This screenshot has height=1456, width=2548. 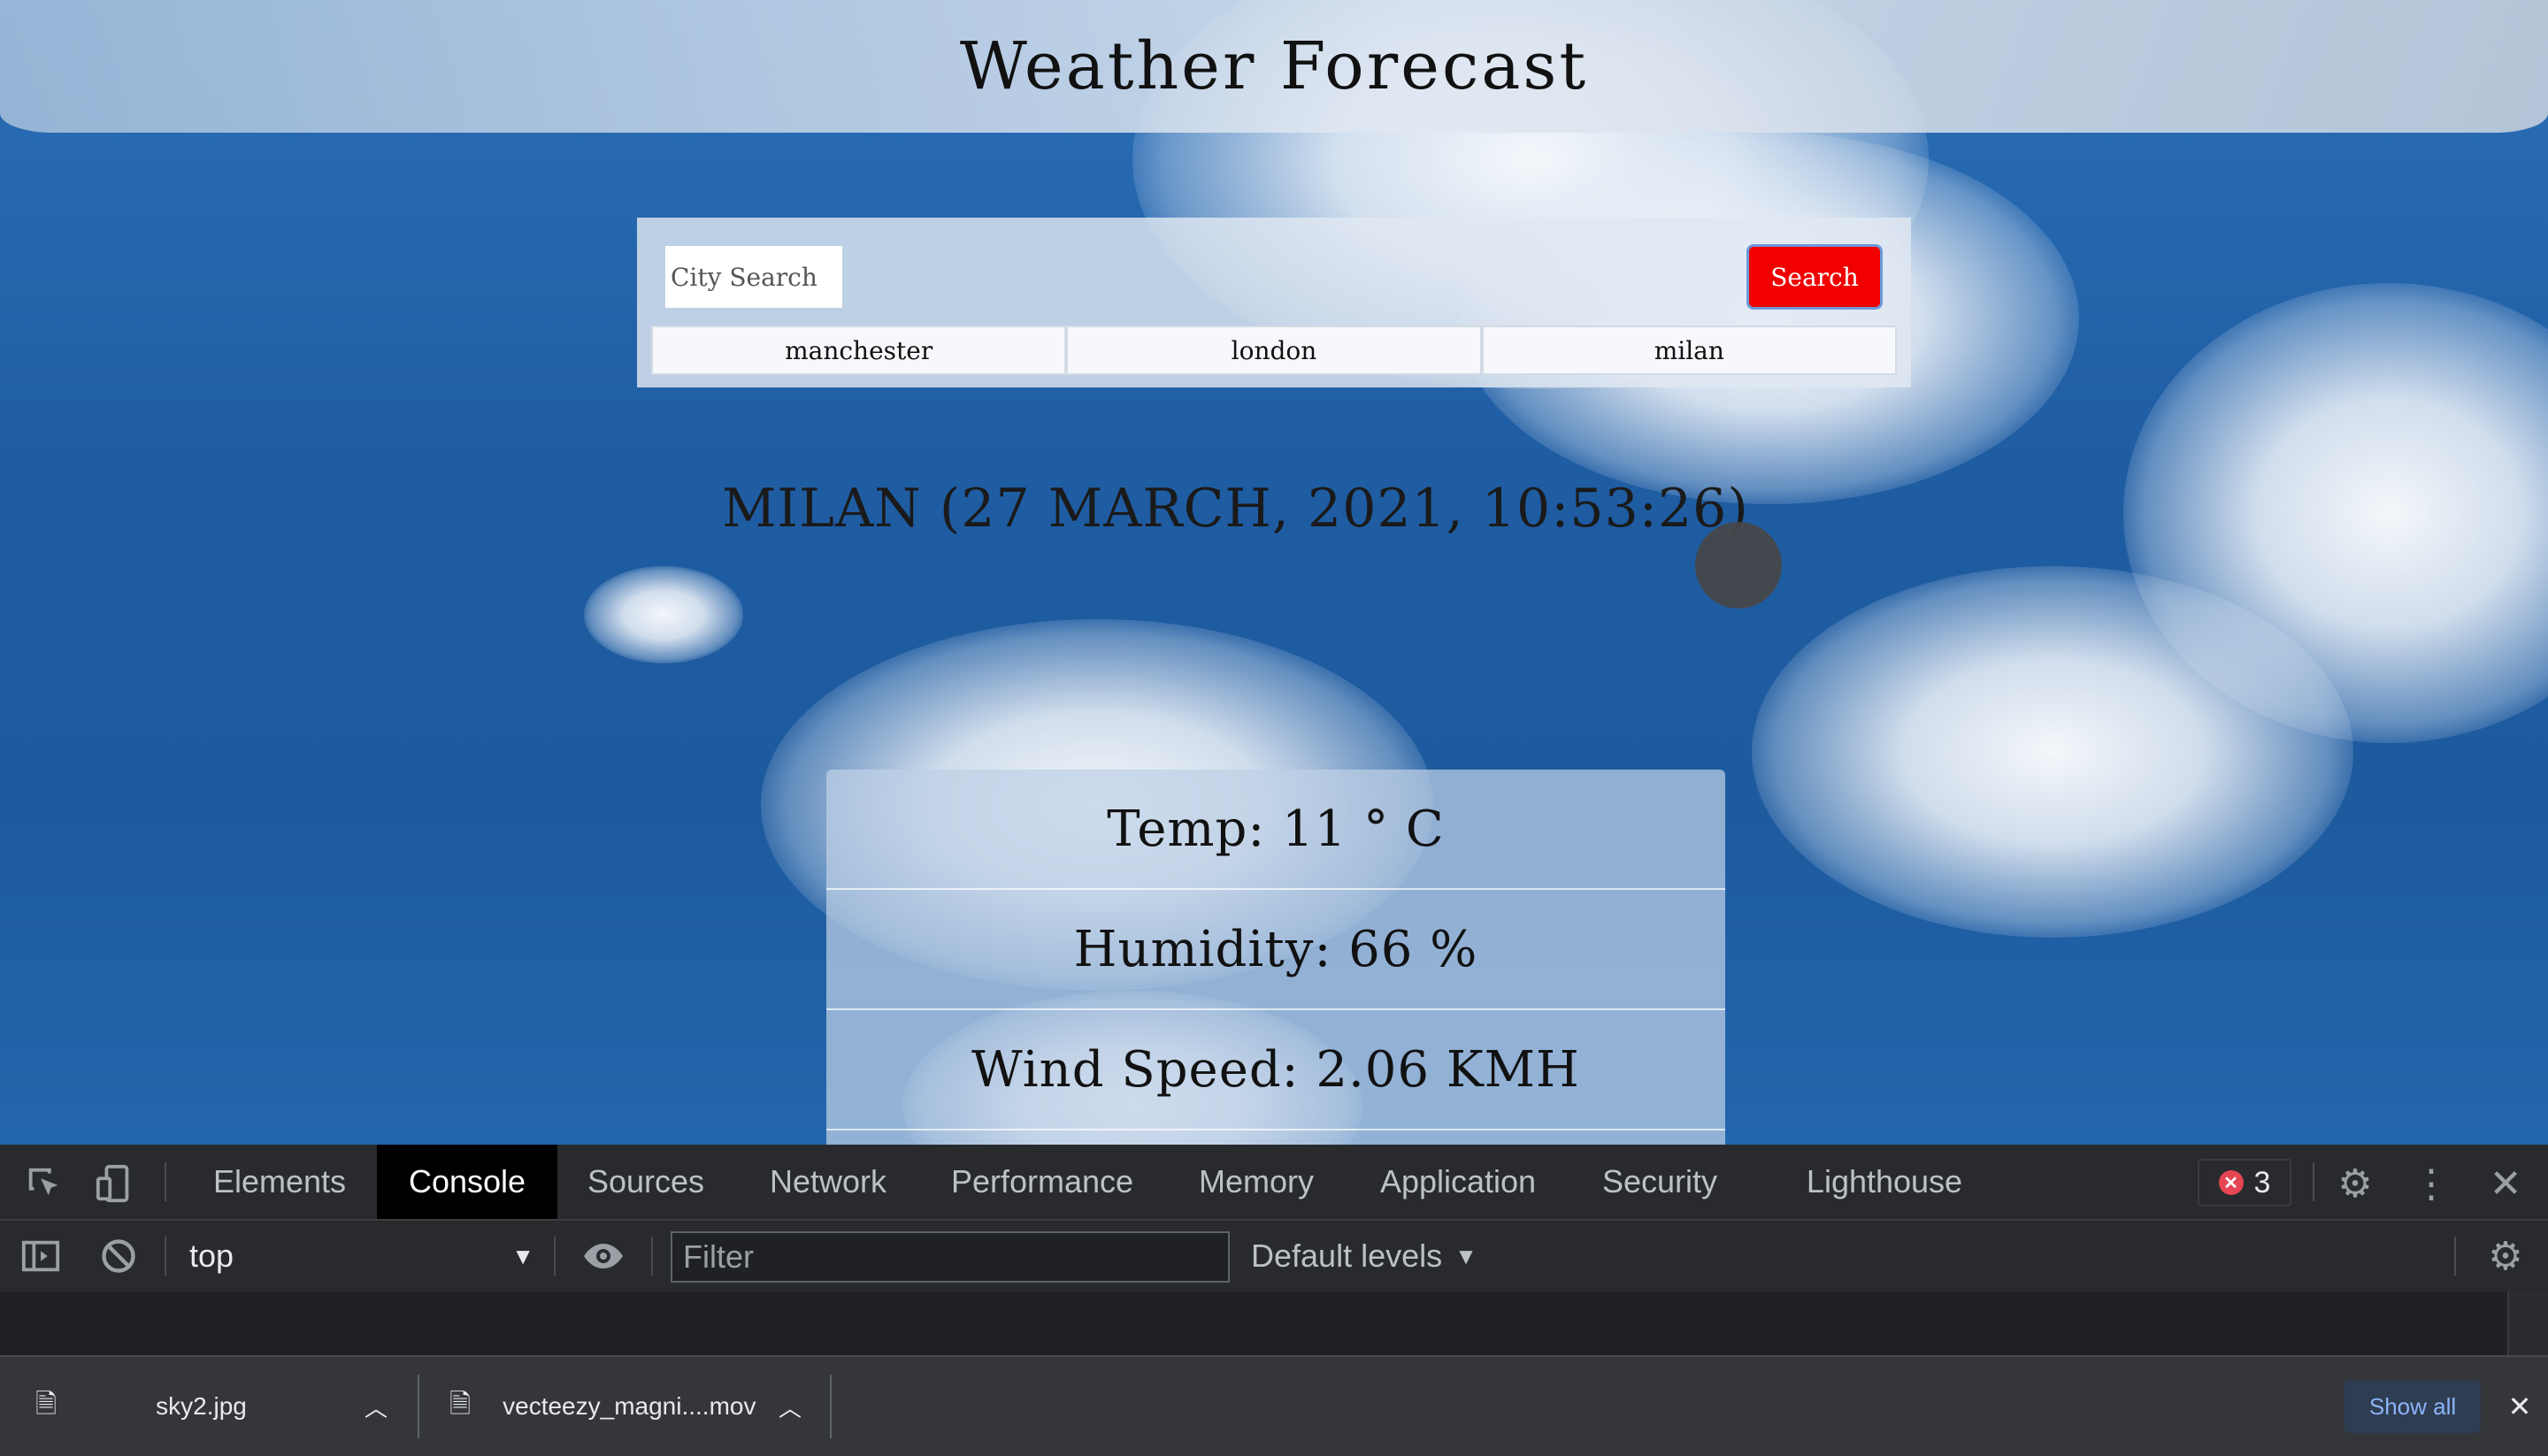 I want to click on close-devtools-icon: ✕, so click(x=2506, y=1184).